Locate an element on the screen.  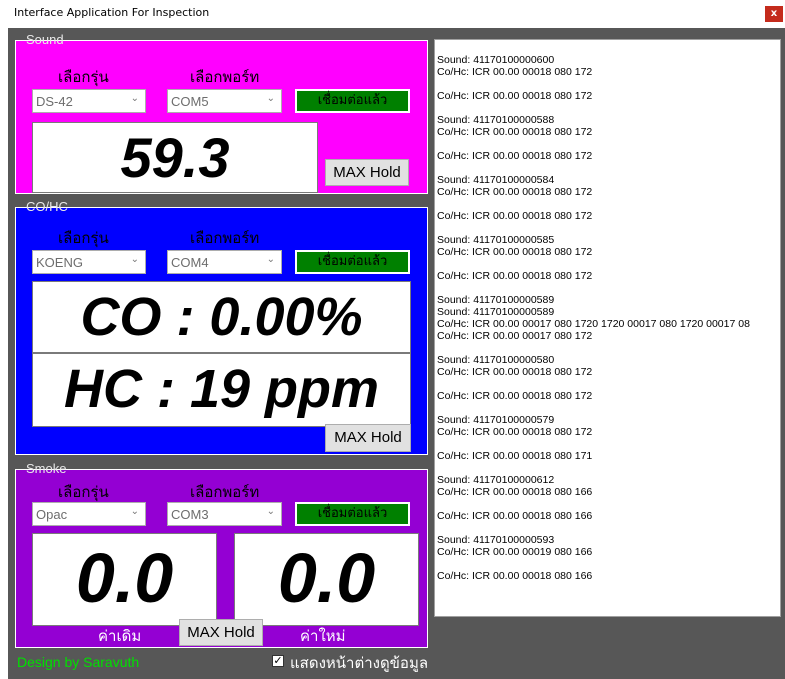
smoke-new-reading: 0.0 is located at coordinates (326, 578).